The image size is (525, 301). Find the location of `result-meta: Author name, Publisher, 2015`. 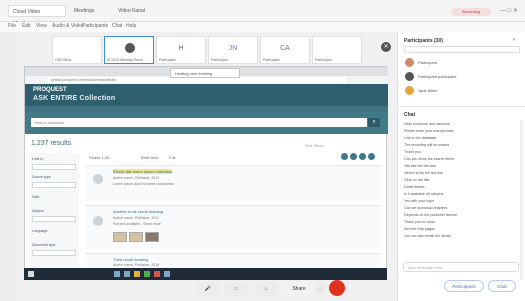

result-meta: Author name, Publisher, 2015 is located at coordinates (136, 265).